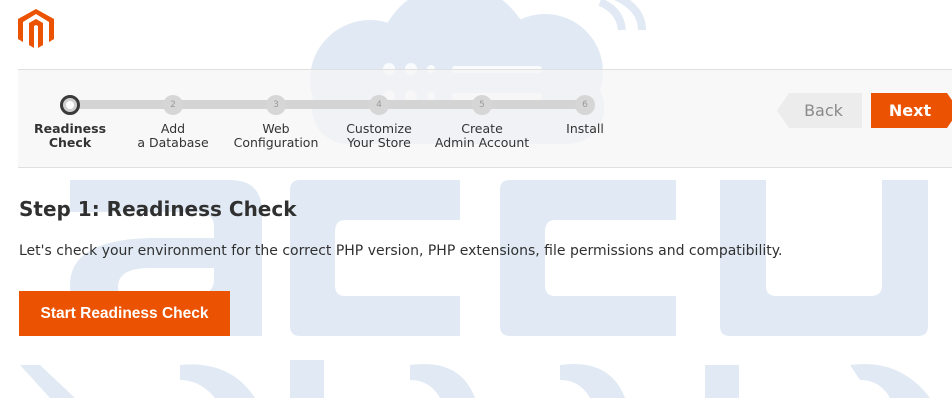 The height and width of the screenshot is (398, 952). I want to click on step-4-indicator: 4, so click(379, 105).